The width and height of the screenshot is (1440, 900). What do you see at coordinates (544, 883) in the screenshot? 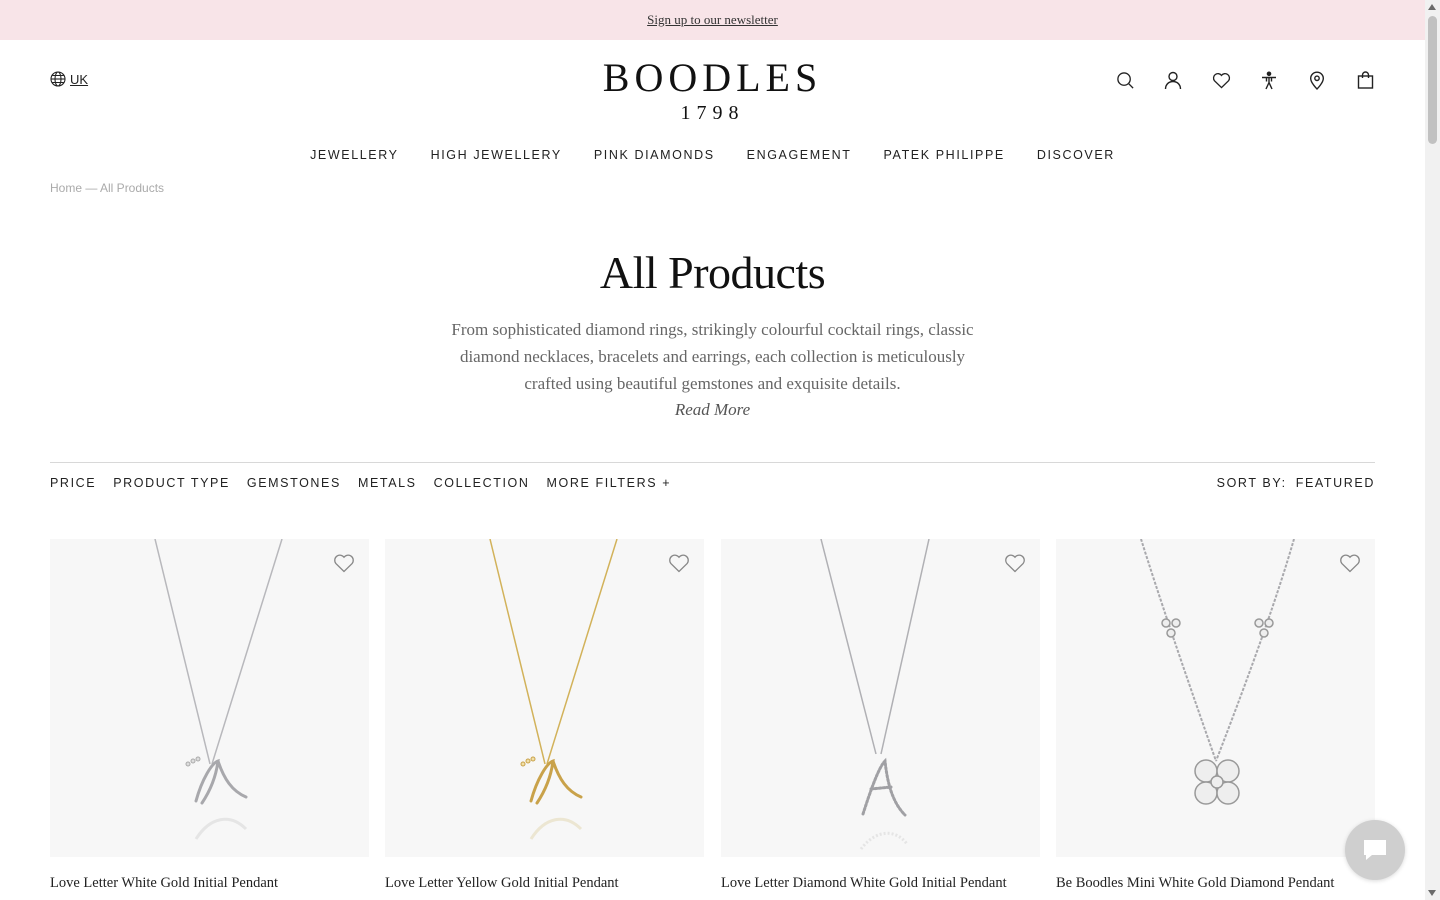
I see `product-name: Love Letter Yellow Gold Initial Pendant` at bounding box center [544, 883].